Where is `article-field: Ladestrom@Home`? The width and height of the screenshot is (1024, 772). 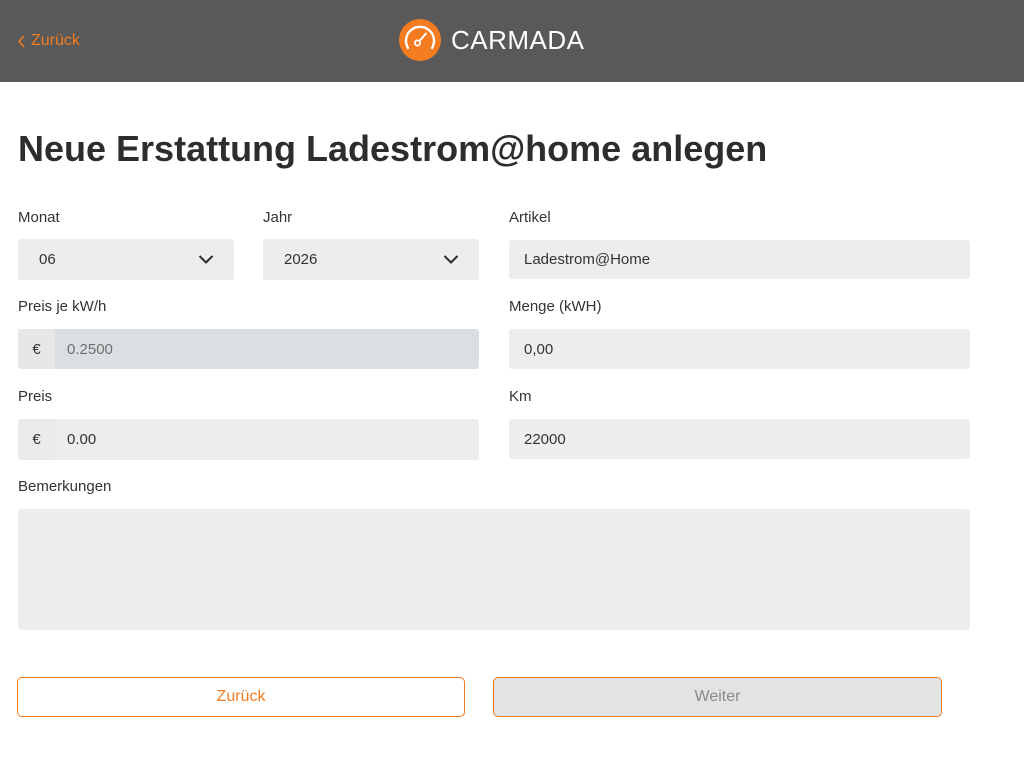
article-field: Ladestrom@Home is located at coordinates (739, 259).